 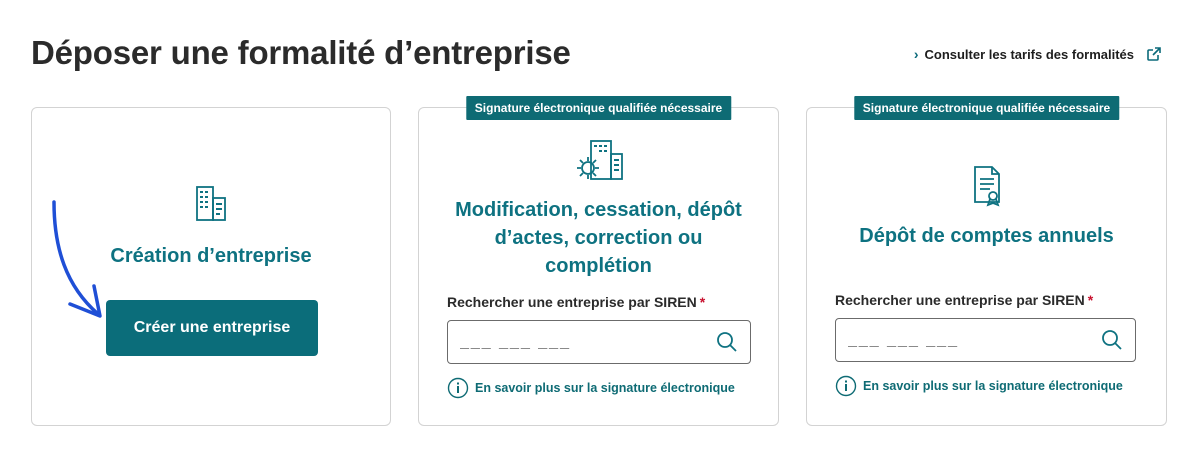 I want to click on arrow-annotation-icon, so click(x=77, y=259).